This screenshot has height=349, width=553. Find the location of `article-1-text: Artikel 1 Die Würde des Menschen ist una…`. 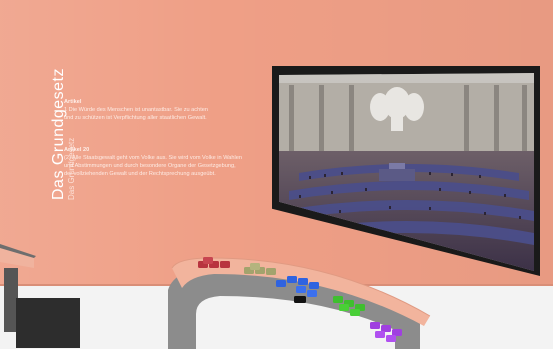

article-1-text: Artikel 1 Die Würde des Menschen ist una… is located at coordinates (164, 110).